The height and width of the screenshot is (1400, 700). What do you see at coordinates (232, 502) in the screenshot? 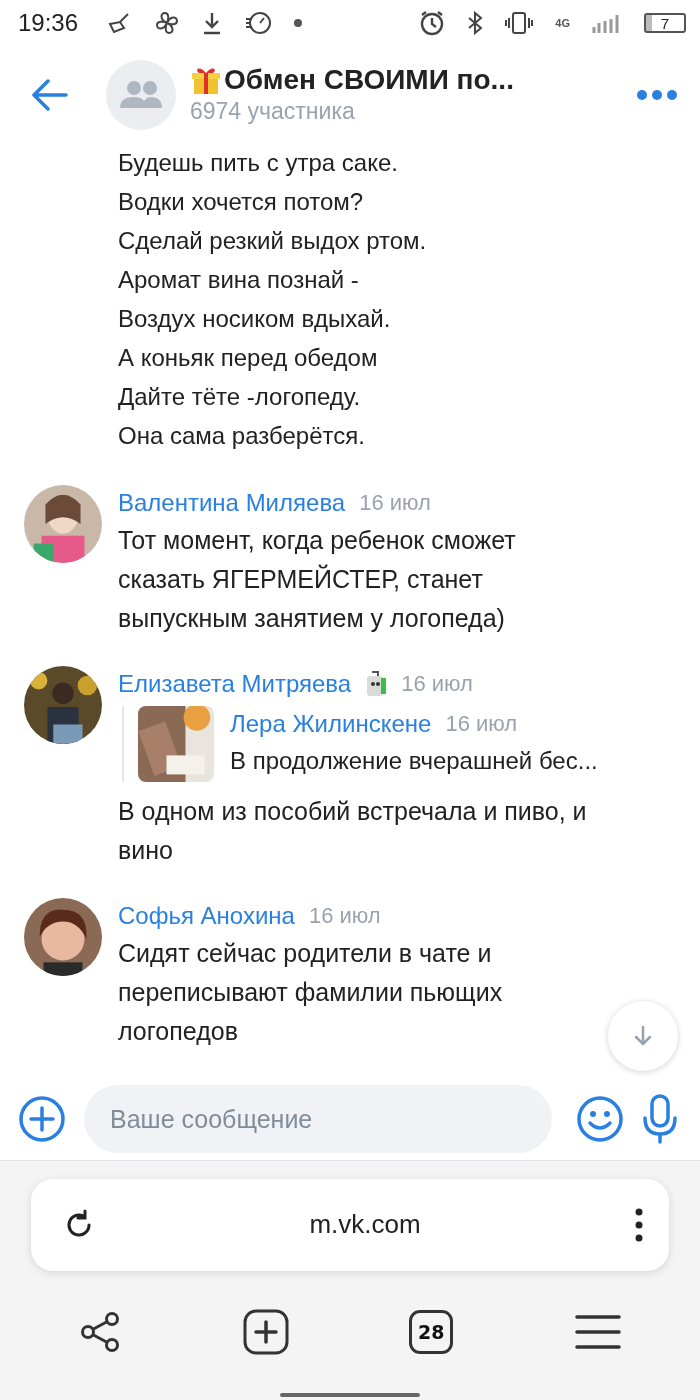
I see `author-name: Валентина Миляева` at bounding box center [232, 502].